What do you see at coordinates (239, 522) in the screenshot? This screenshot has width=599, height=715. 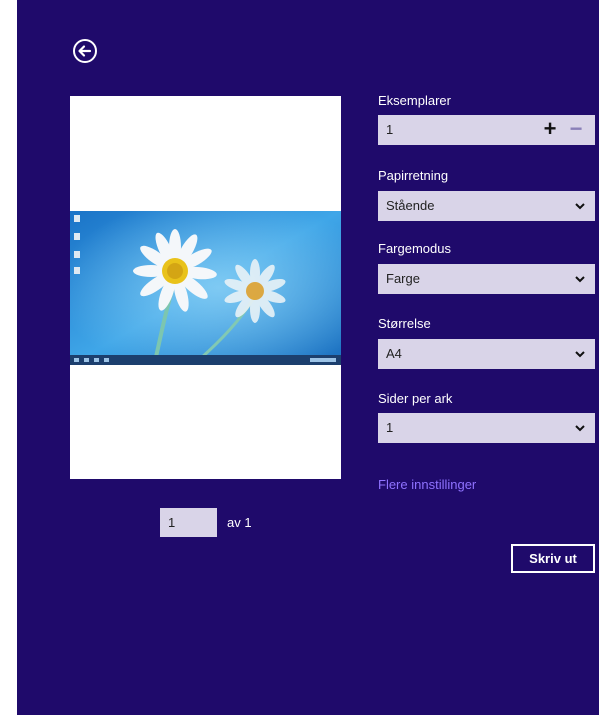 I see `page-count-label: av 1` at bounding box center [239, 522].